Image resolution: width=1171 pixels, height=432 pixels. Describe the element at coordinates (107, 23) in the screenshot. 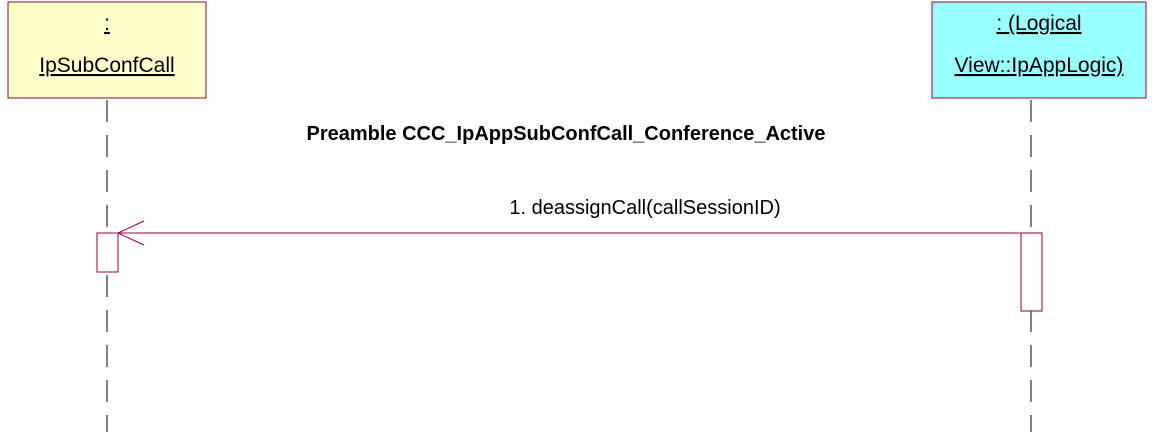

I see `participant-label-line1: :` at that location.